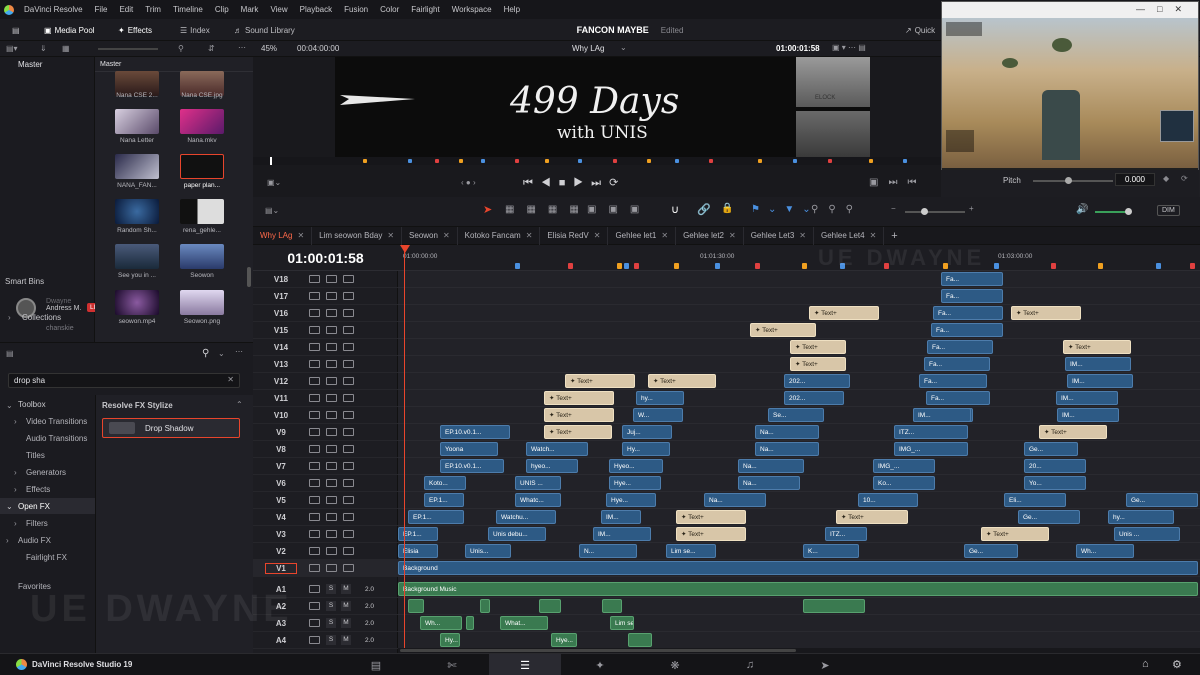 The width and height of the screenshot is (1200, 675). Describe the element at coordinates (710, 235) in the screenshot. I see `tab-gehlee-let2: Gehlee let2 ✕` at that location.